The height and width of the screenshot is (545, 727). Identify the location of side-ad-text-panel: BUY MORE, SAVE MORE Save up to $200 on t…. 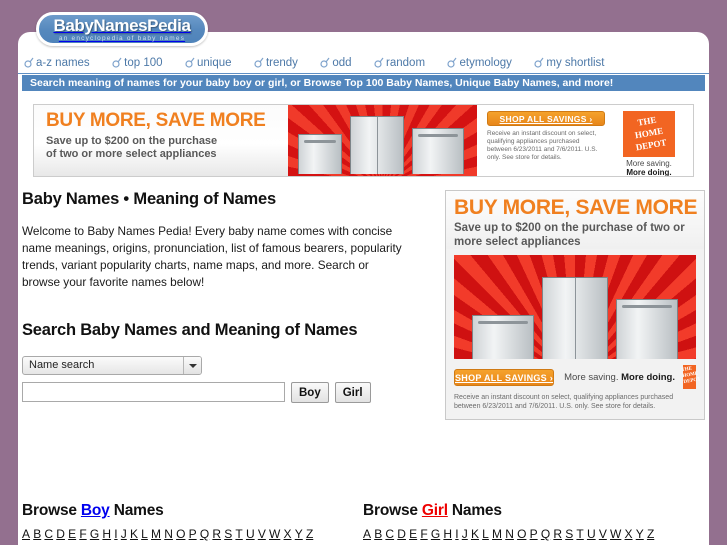
(575, 220).